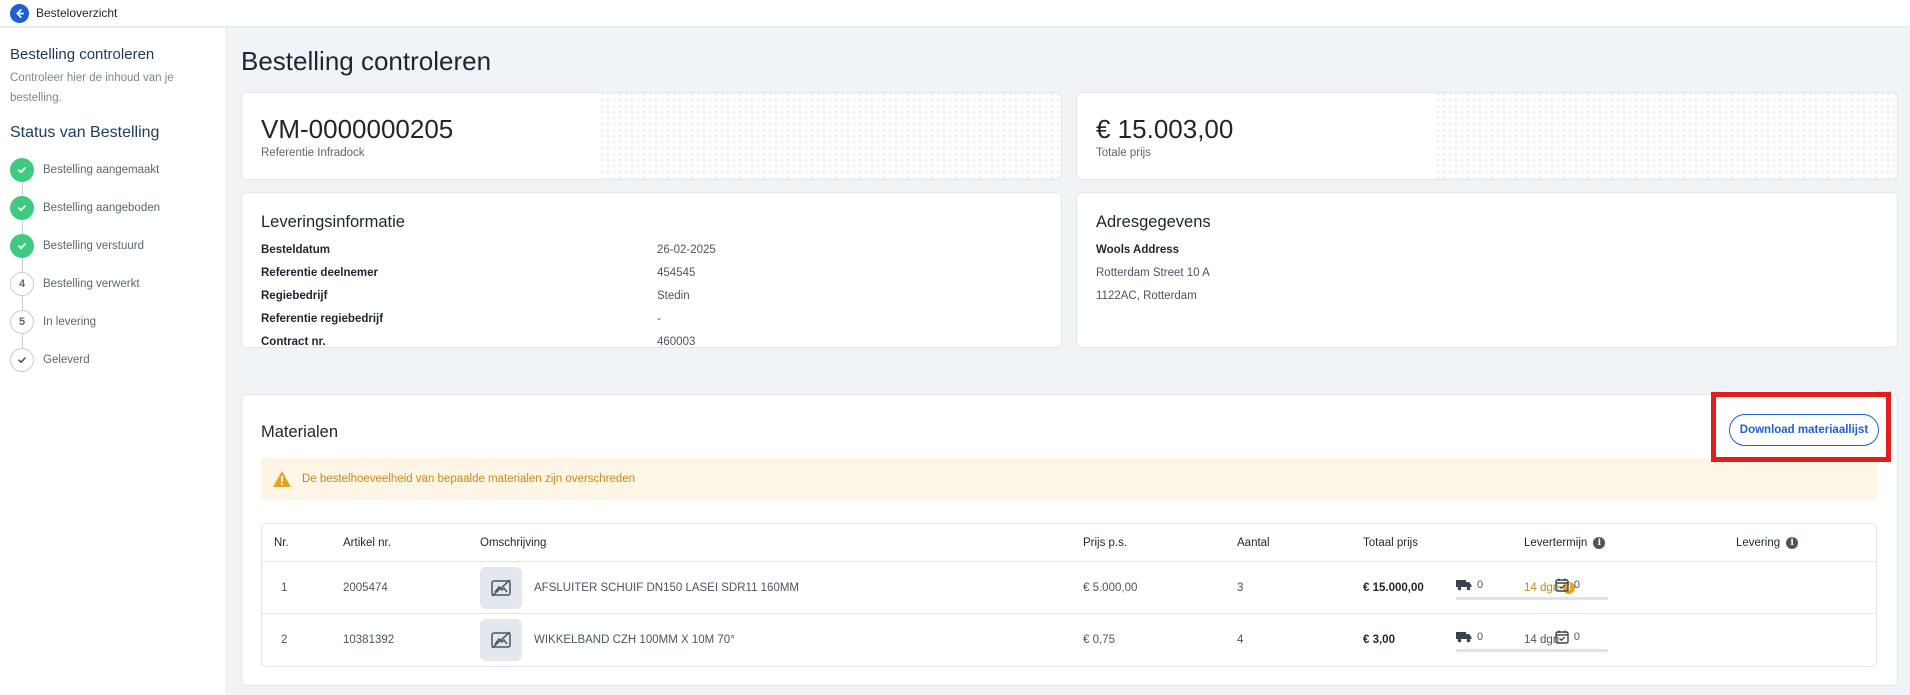 The image size is (1910, 695). I want to click on address-name: Wools Address, so click(1138, 249).